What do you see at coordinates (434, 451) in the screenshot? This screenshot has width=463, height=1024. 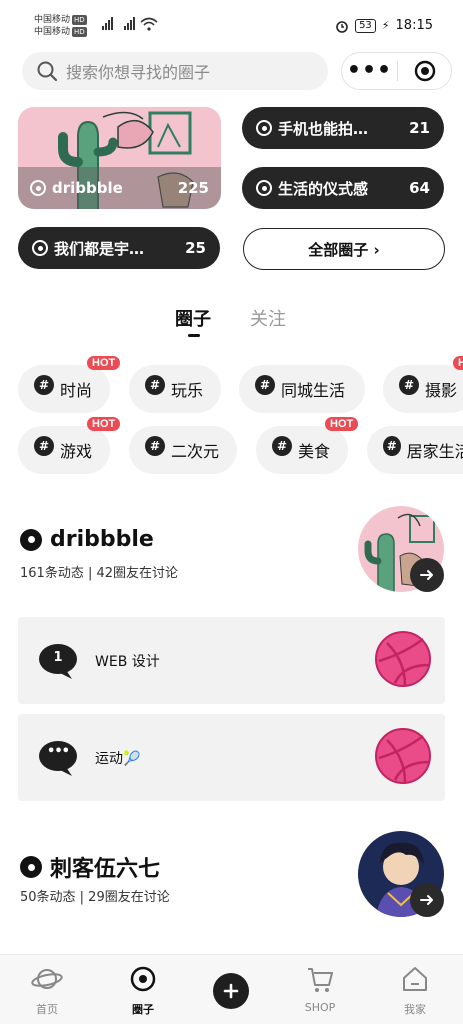 I see `tag-label: 居家生活` at bounding box center [434, 451].